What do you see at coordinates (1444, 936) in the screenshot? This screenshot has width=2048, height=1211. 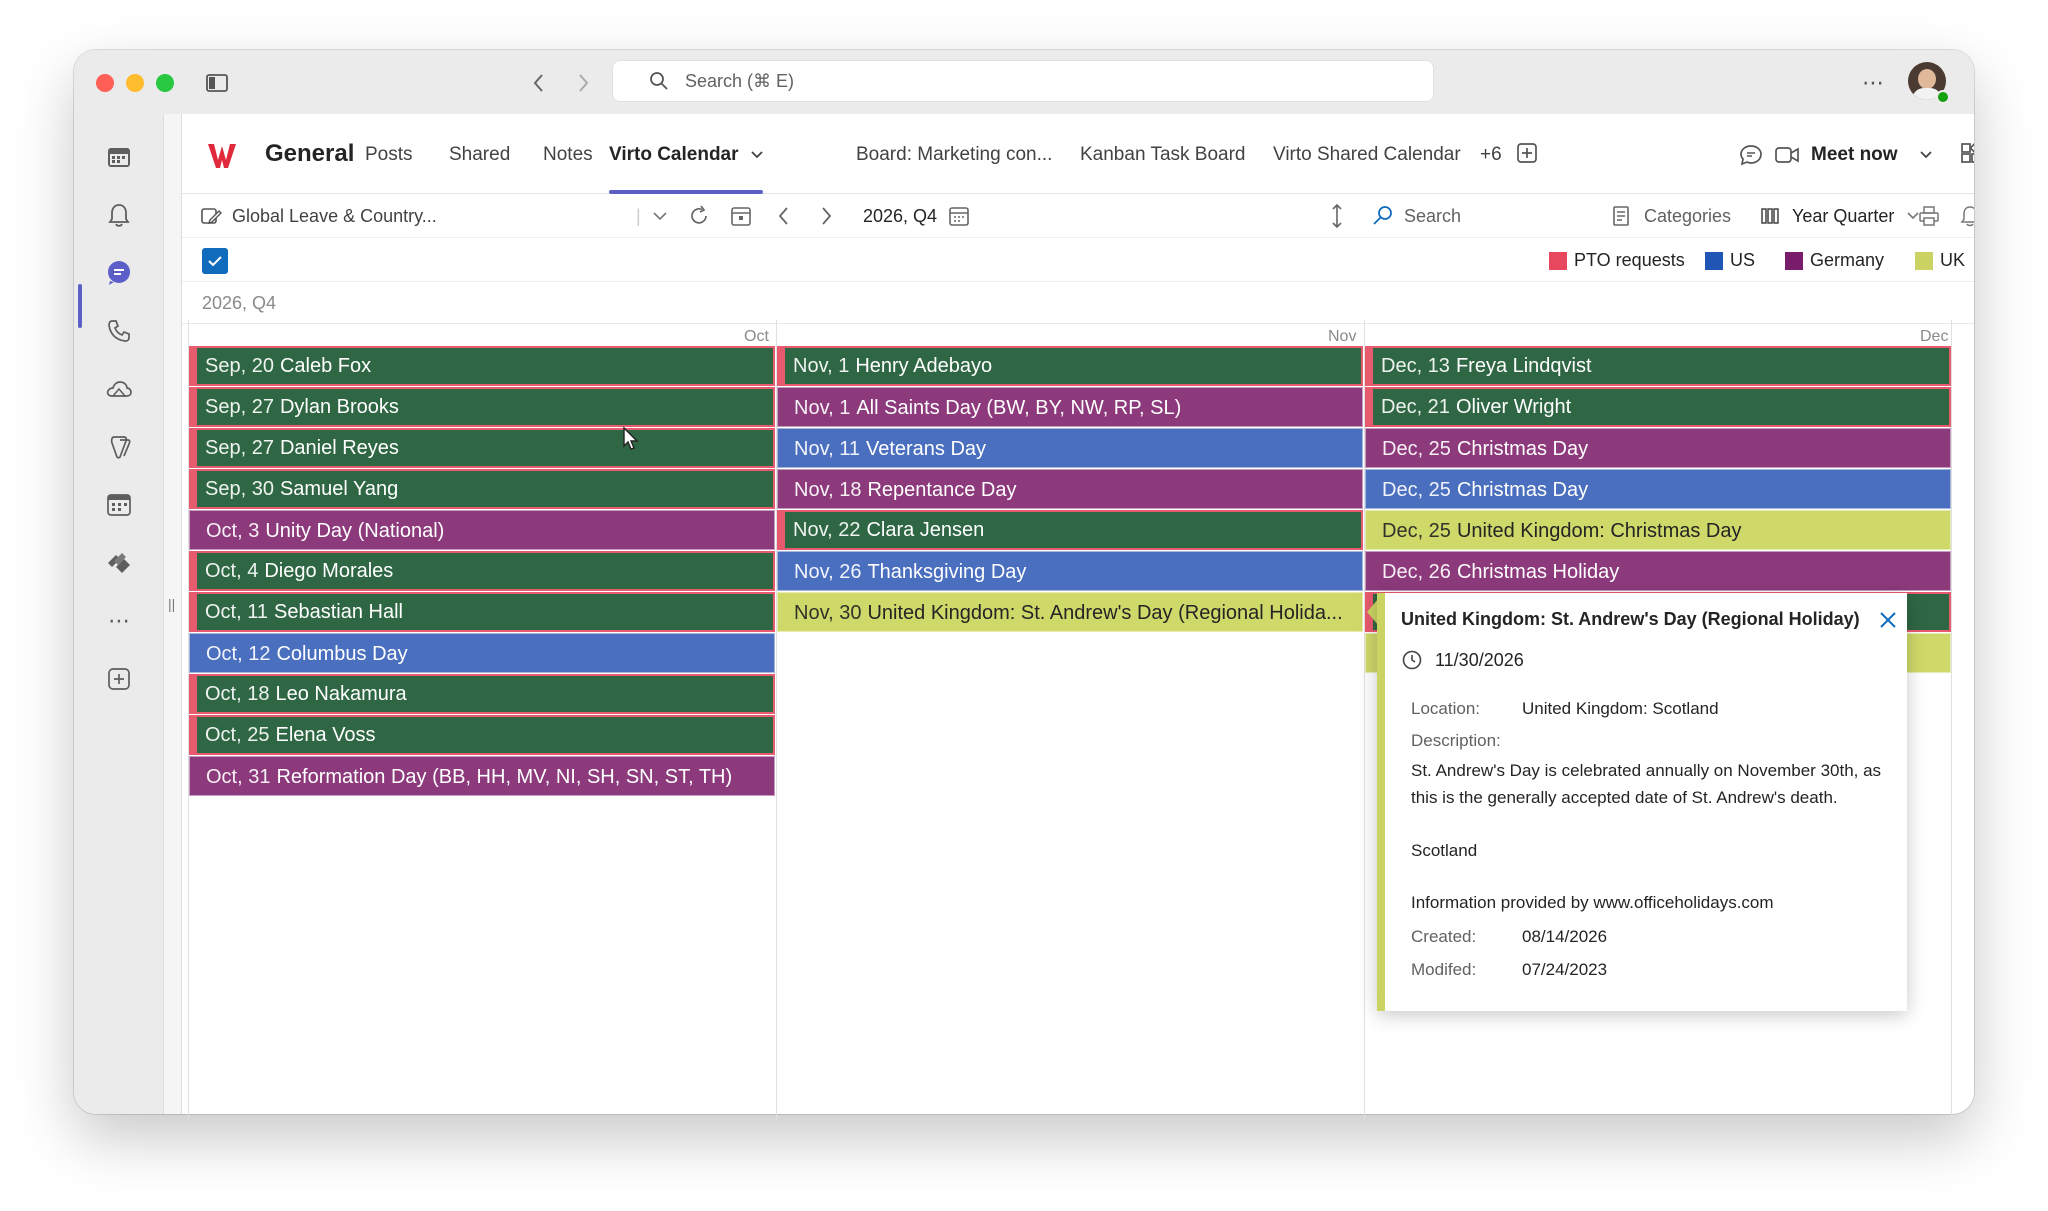 I see `created-label: Created:` at bounding box center [1444, 936].